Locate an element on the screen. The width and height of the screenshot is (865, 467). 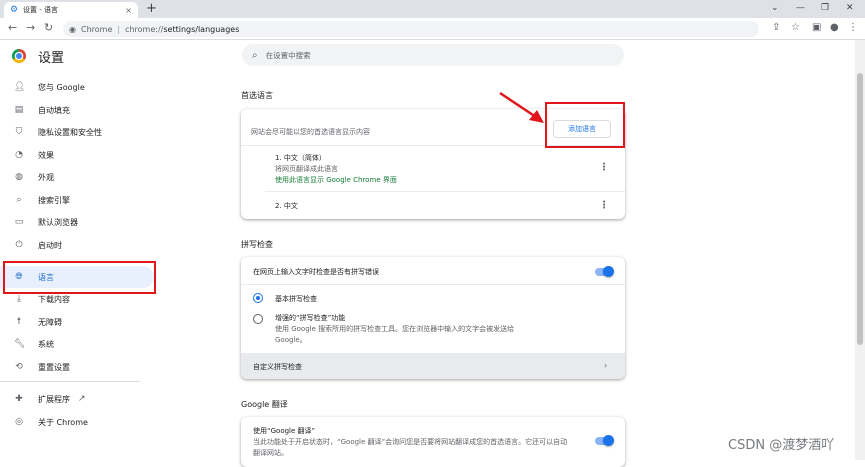
annotation-arrow-icon is located at coordinates (521, 107).